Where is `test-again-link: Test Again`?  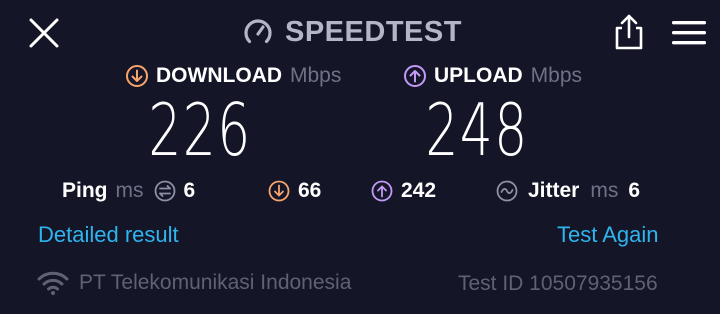
test-again-link: Test Again is located at coordinates (608, 235).